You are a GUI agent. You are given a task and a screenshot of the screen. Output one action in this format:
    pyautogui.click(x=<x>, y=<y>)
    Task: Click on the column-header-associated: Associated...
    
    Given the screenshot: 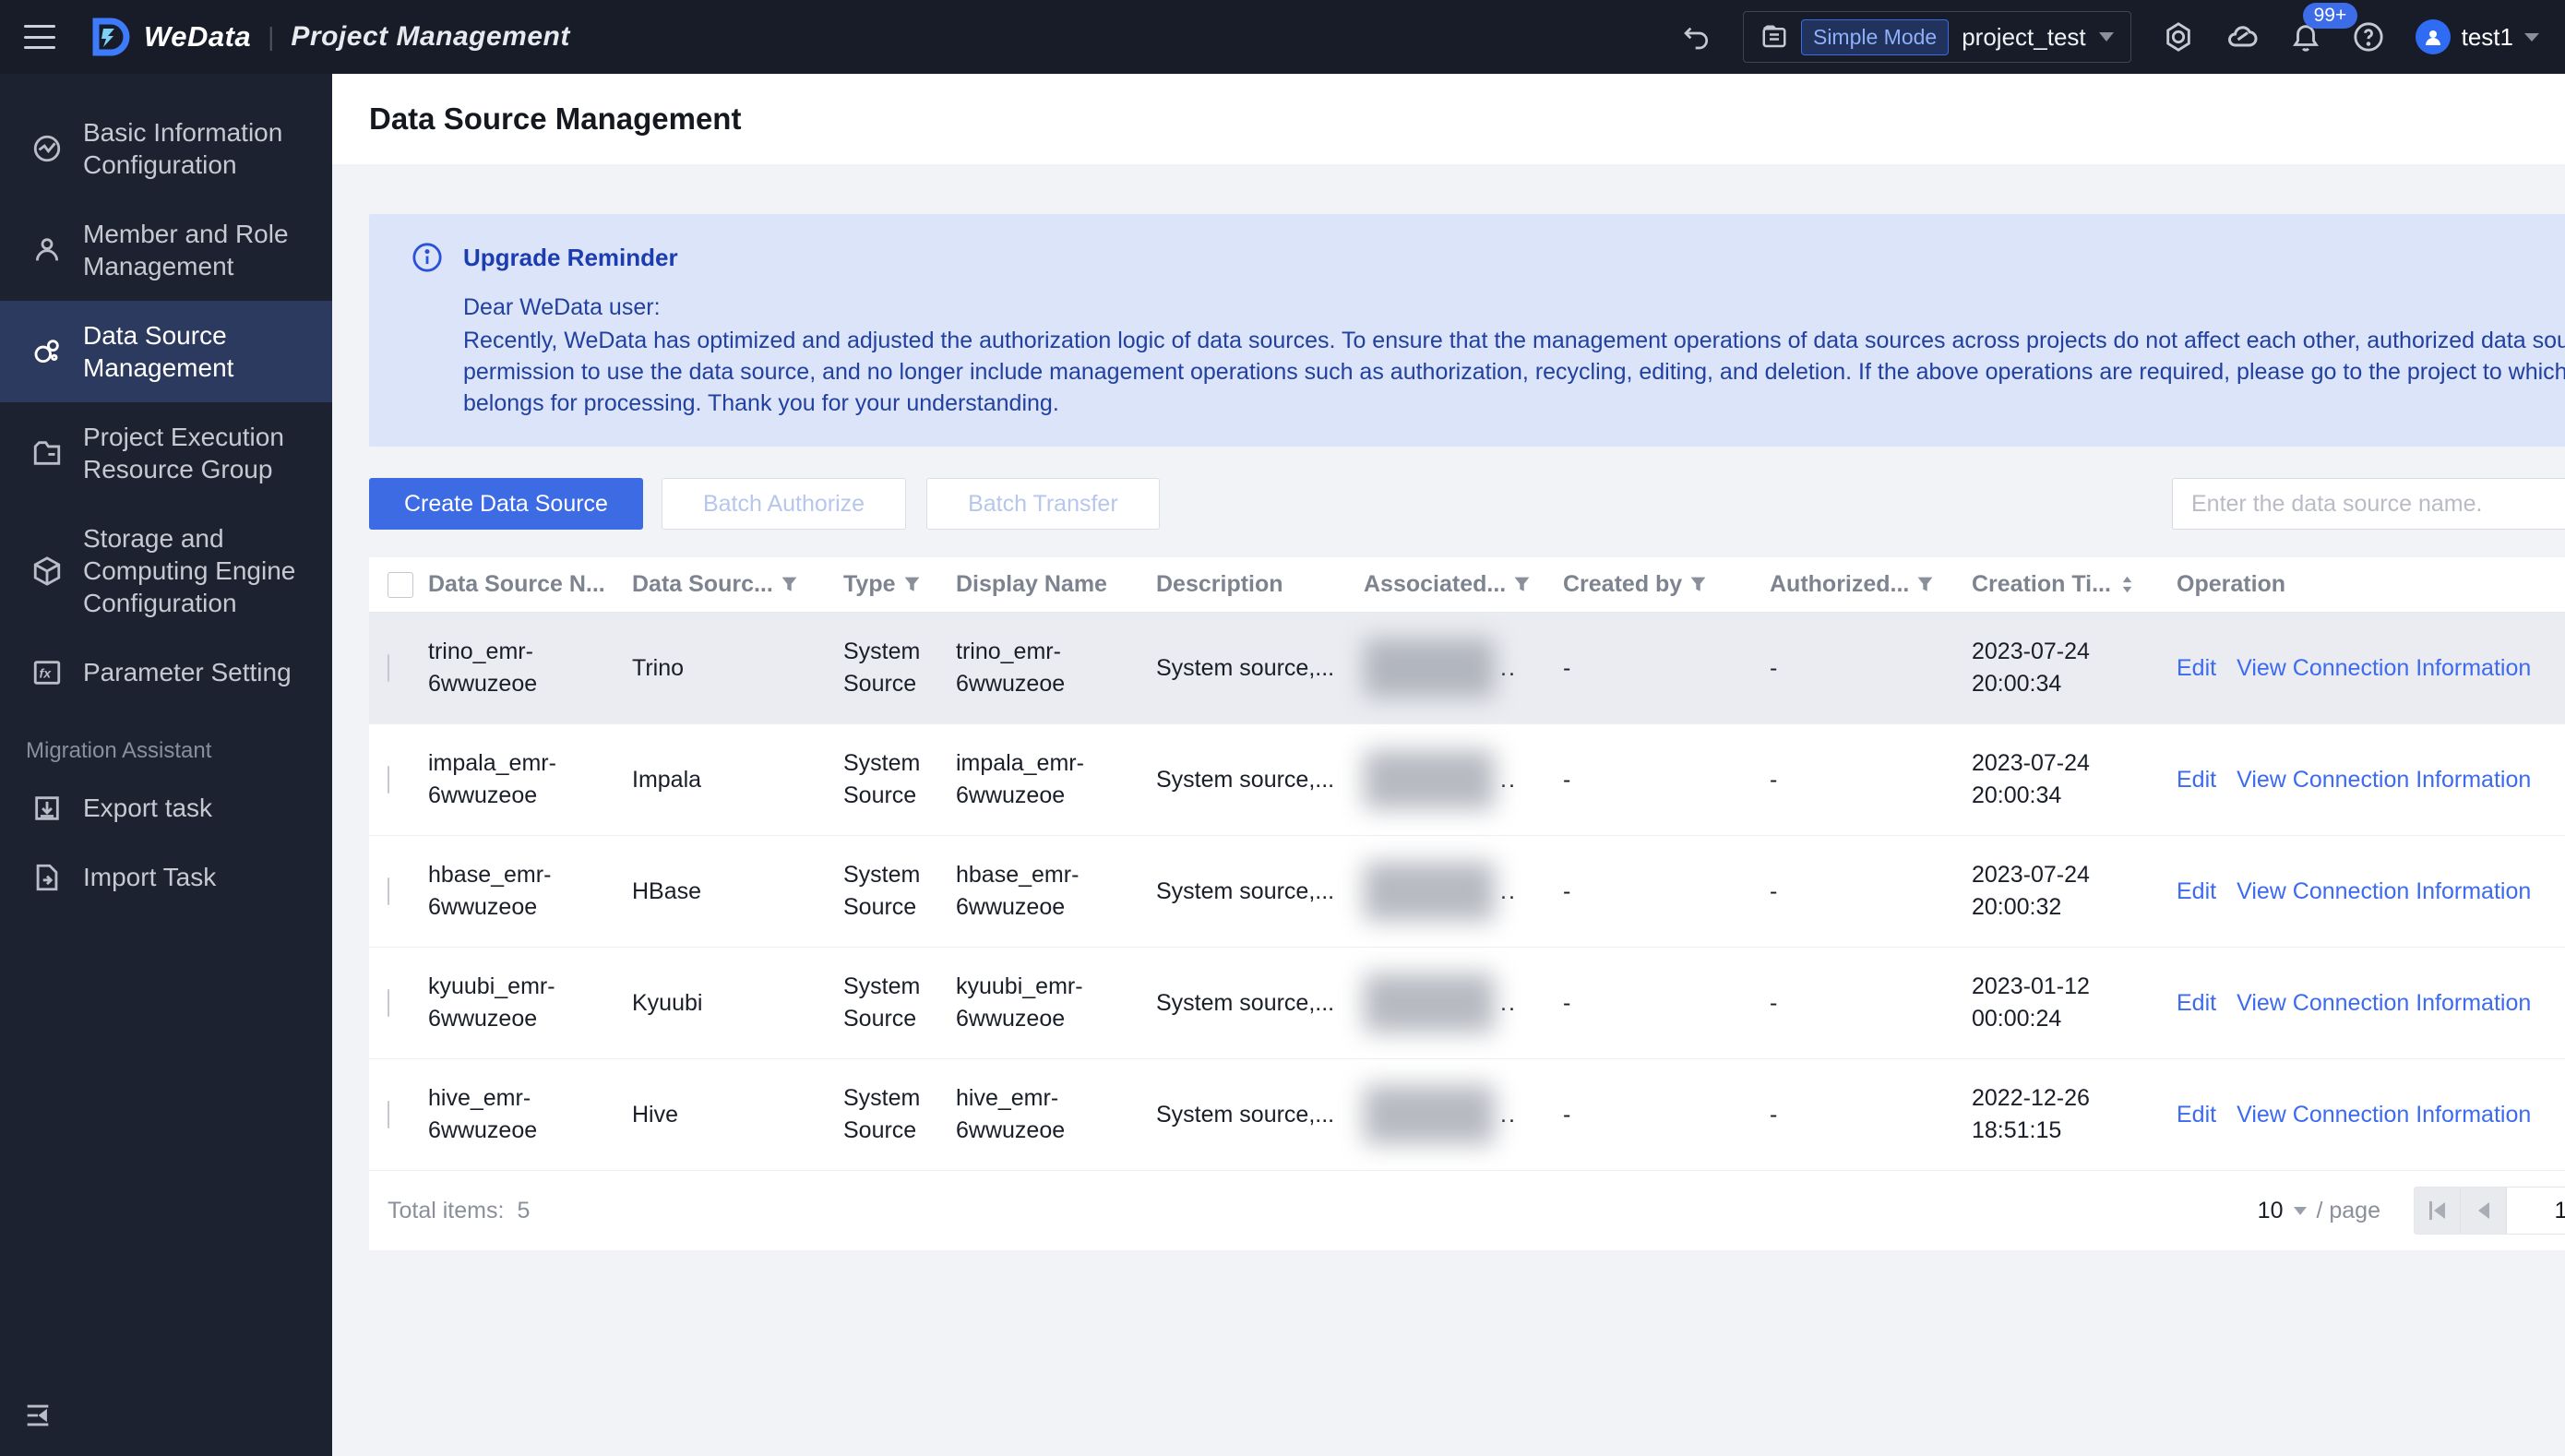 What is the action you would take?
    pyautogui.click(x=1463, y=584)
    